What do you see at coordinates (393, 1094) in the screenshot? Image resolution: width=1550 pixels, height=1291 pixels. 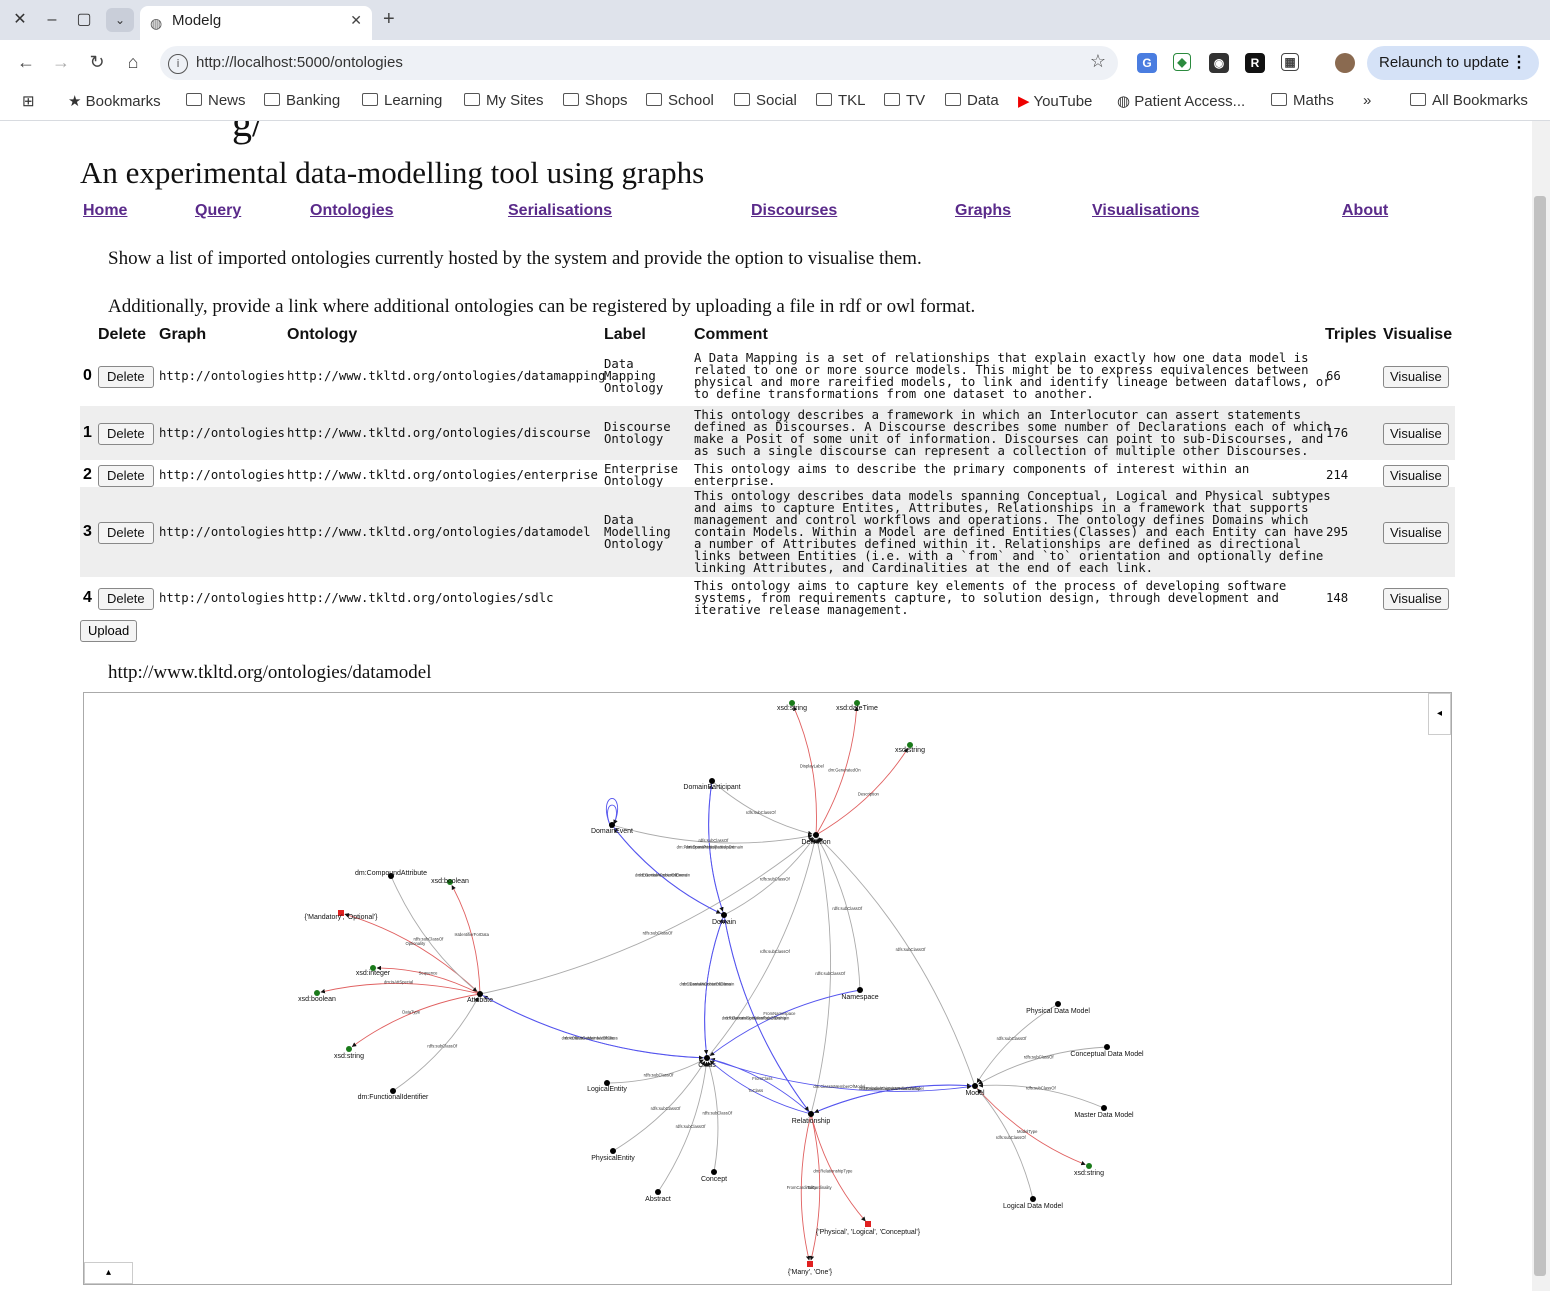 I see `graph-node: dm:FunctionalIdentifier` at bounding box center [393, 1094].